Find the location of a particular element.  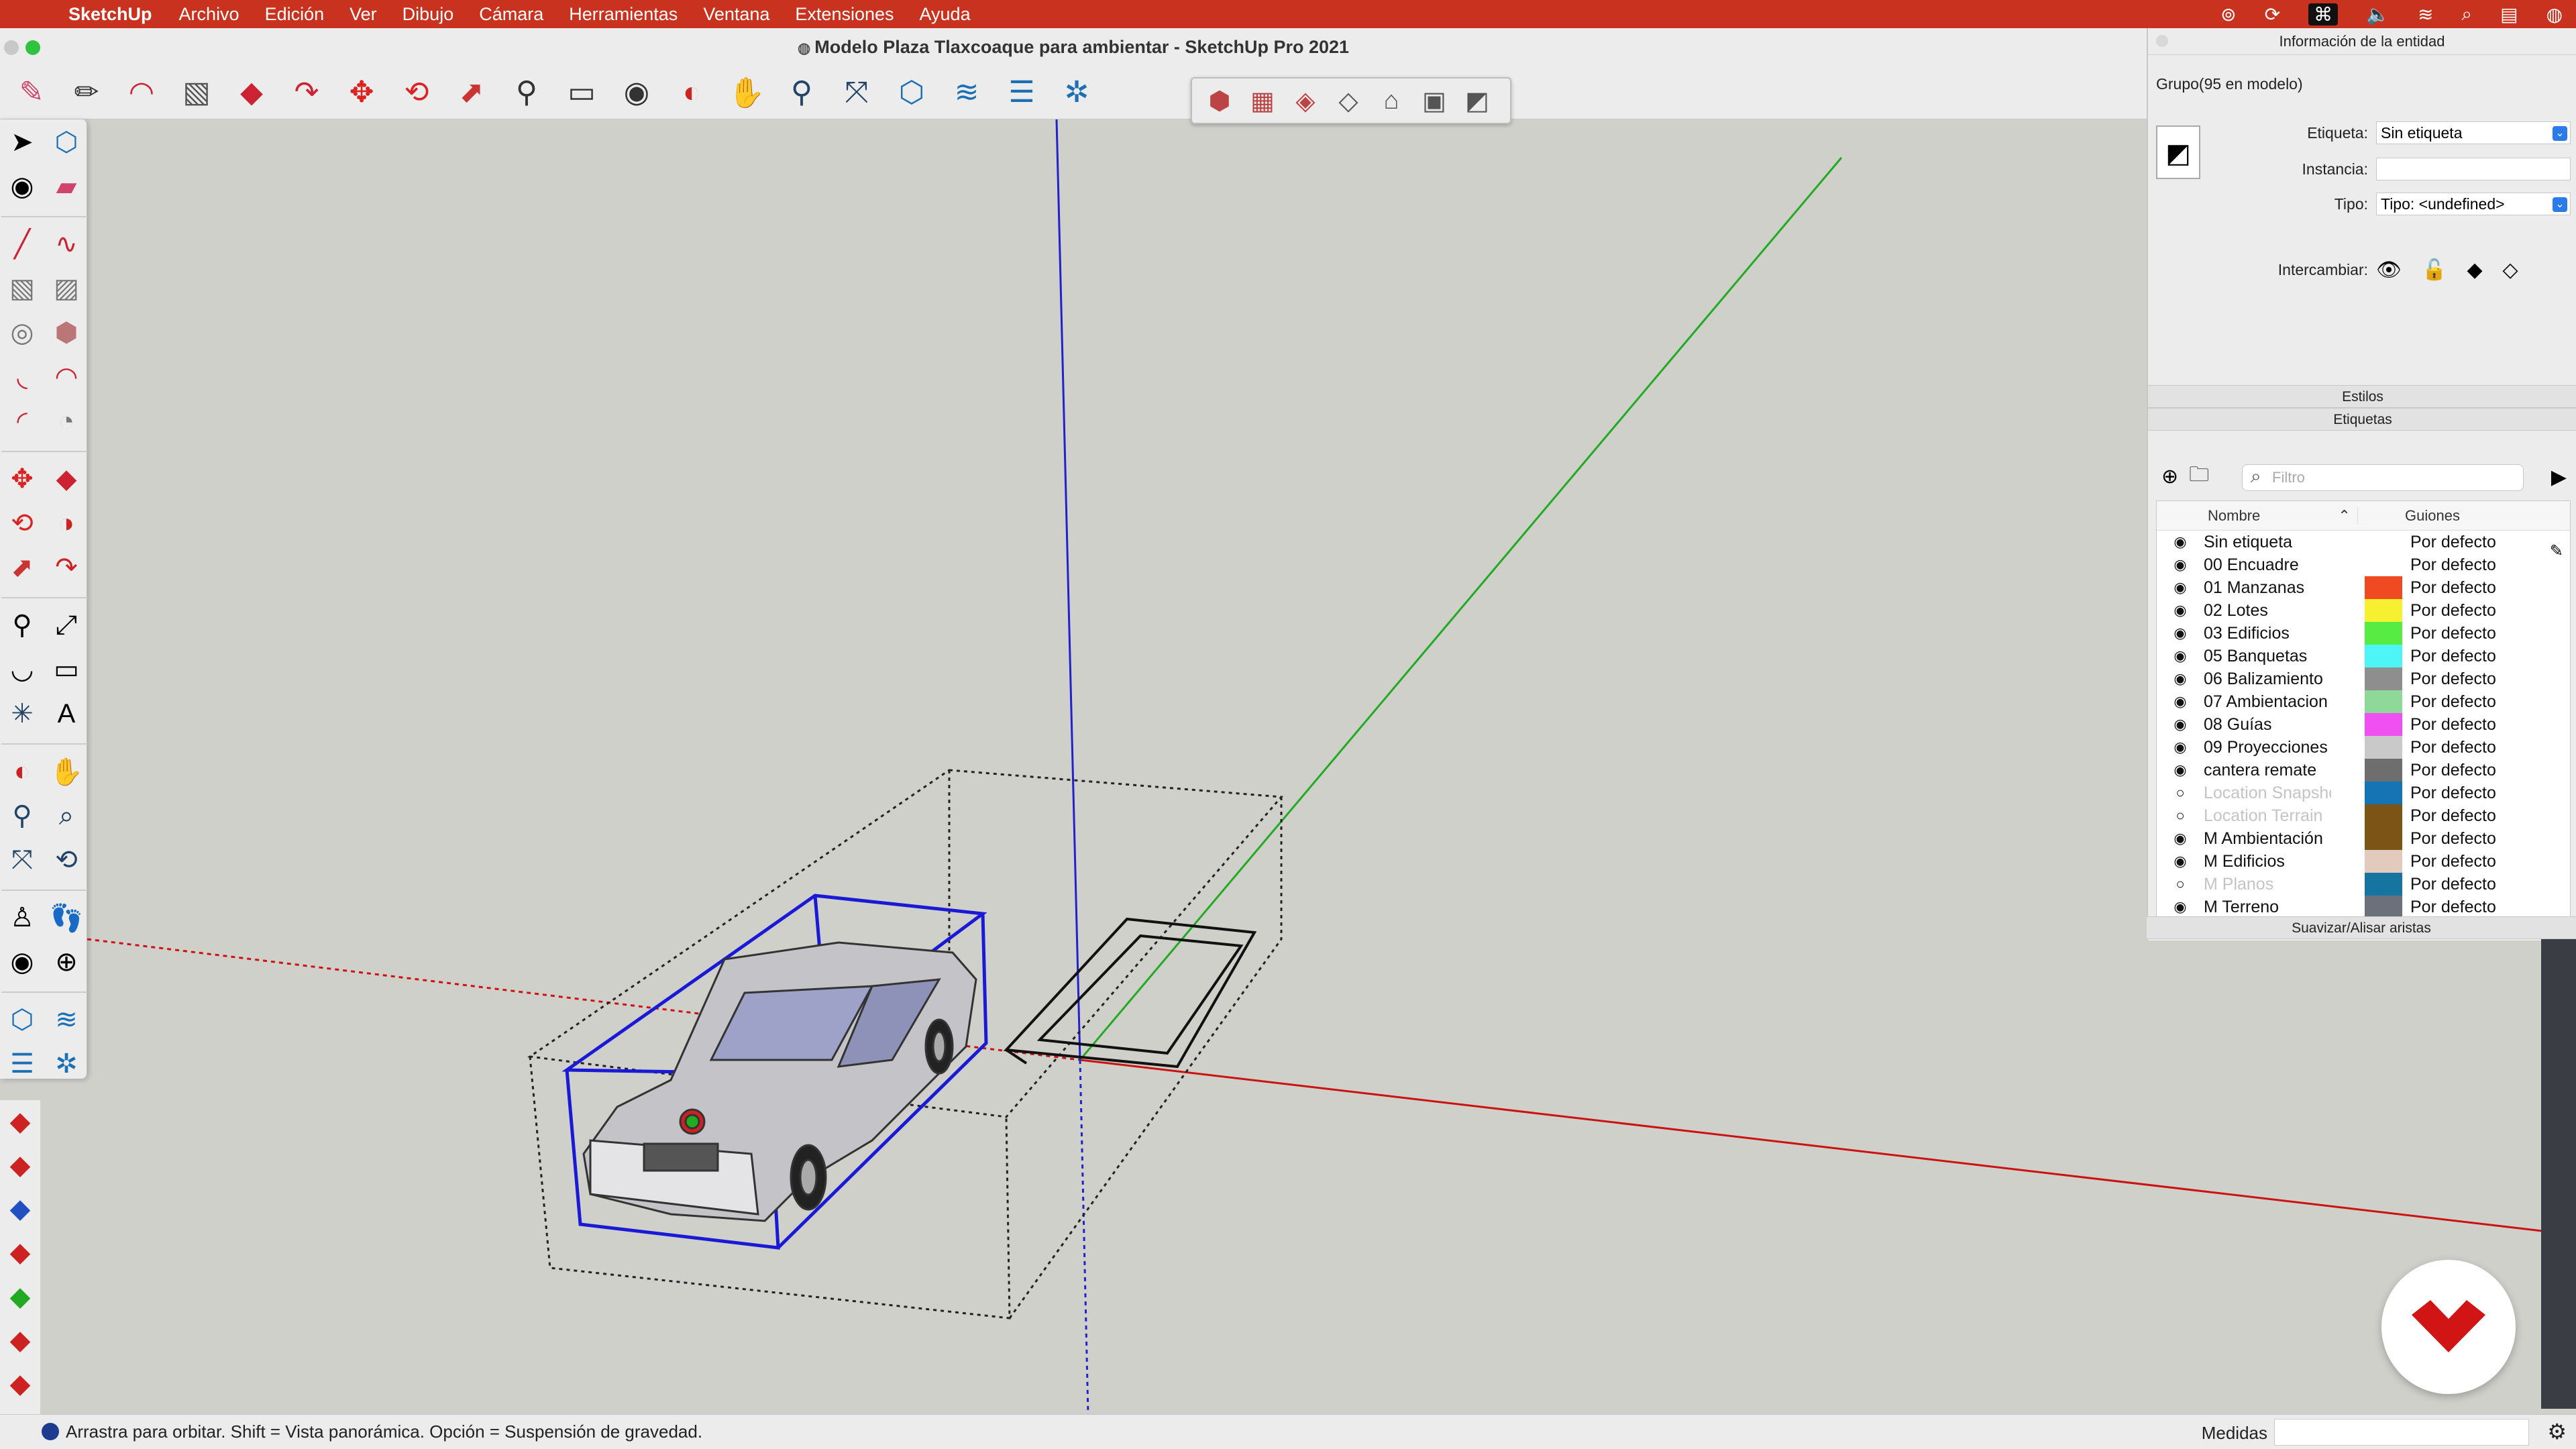

col-dashes-header: Guiones is located at coordinates (2464, 516).